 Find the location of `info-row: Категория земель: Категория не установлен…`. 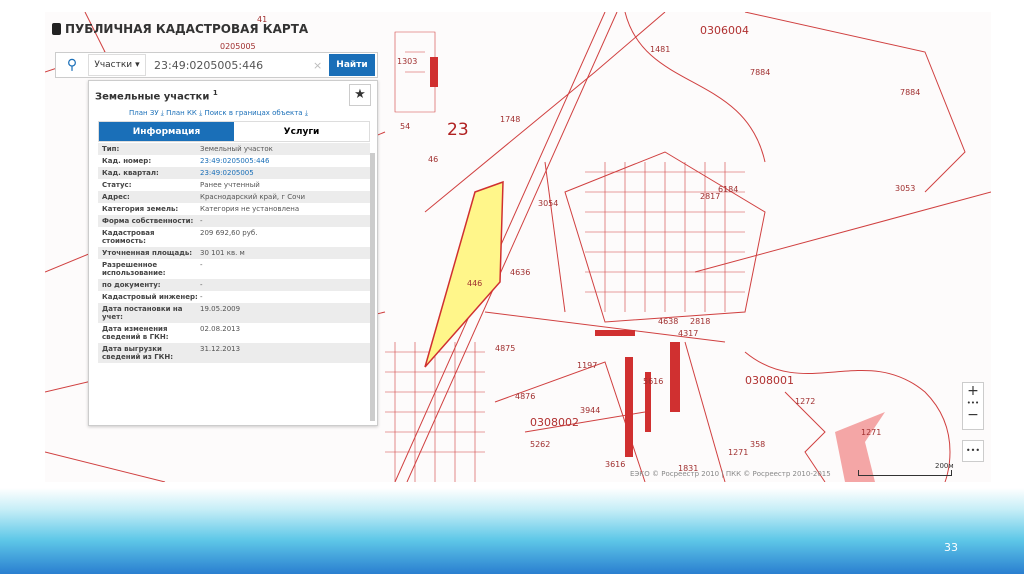

info-row: Категория земель: Категория не установлен… is located at coordinates (234, 209).